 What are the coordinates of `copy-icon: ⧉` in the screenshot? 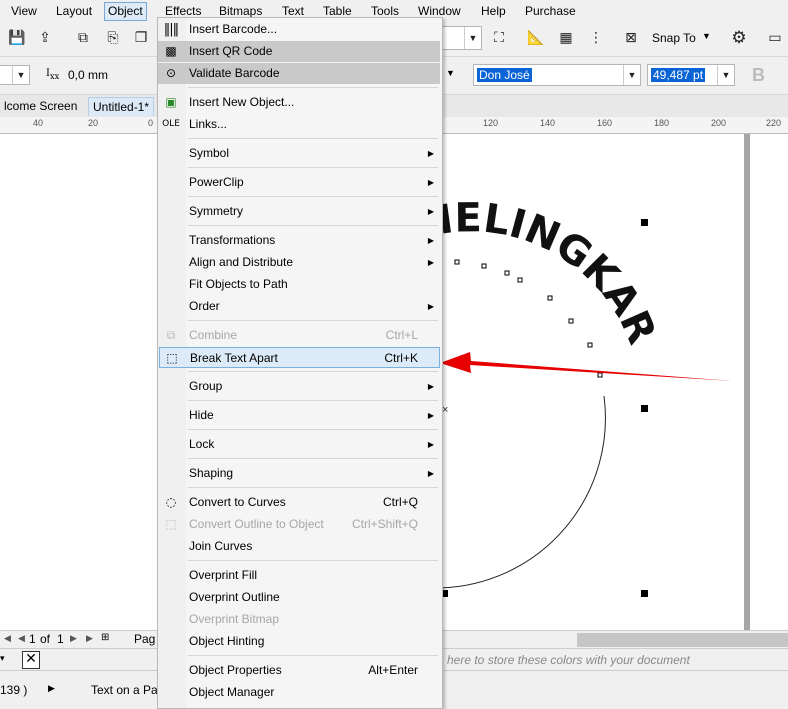 It's located at (83, 38).